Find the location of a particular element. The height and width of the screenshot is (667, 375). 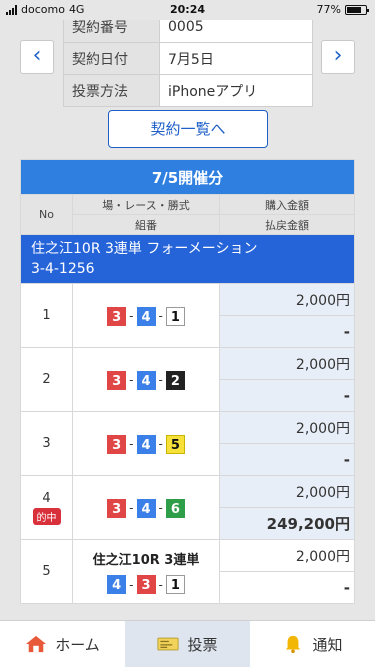

table-row: 5 住之江10R 3連単 4- 3- 1 2,000円 is located at coordinates (187, 571).